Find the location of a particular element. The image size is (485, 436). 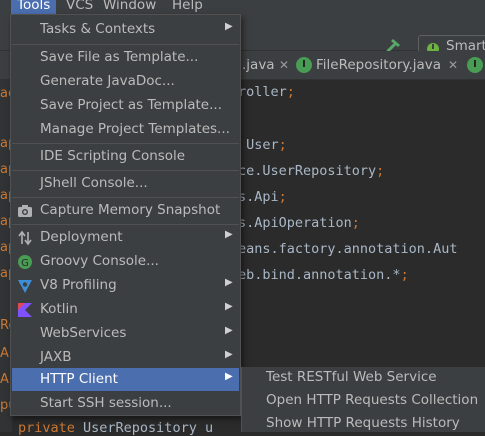

tab-java-file: .java is located at coordinates (258, 65).